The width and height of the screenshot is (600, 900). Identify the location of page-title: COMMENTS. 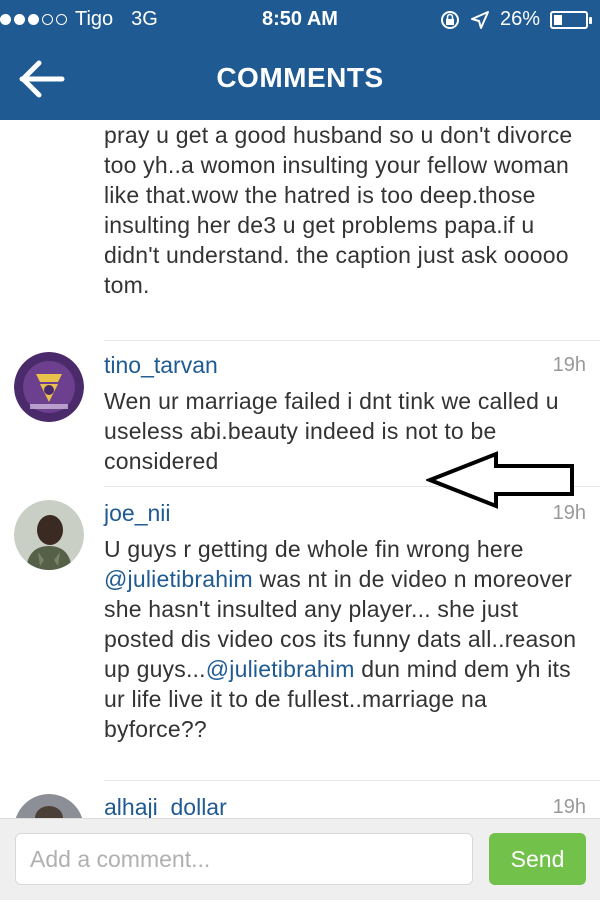
(300, 77).